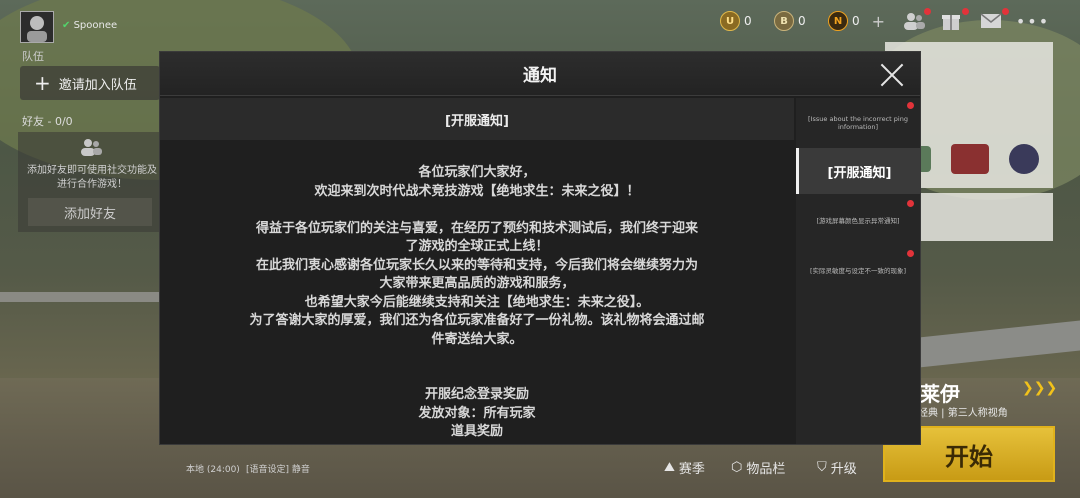 This screenshot has width=1080, height=498. Describe the element at coordinates (477, 283) in the screenshot. I see `notice-line: 大家带来更高品质的游戏和服务，` at that location.